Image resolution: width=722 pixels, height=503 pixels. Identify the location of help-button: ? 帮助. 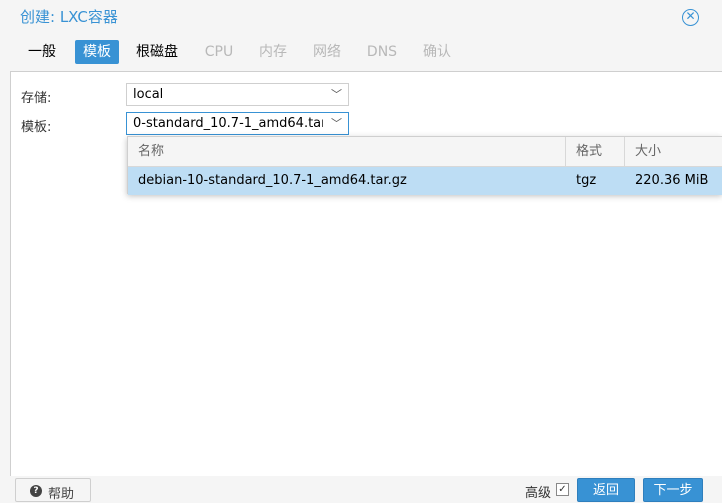
(53, 490).